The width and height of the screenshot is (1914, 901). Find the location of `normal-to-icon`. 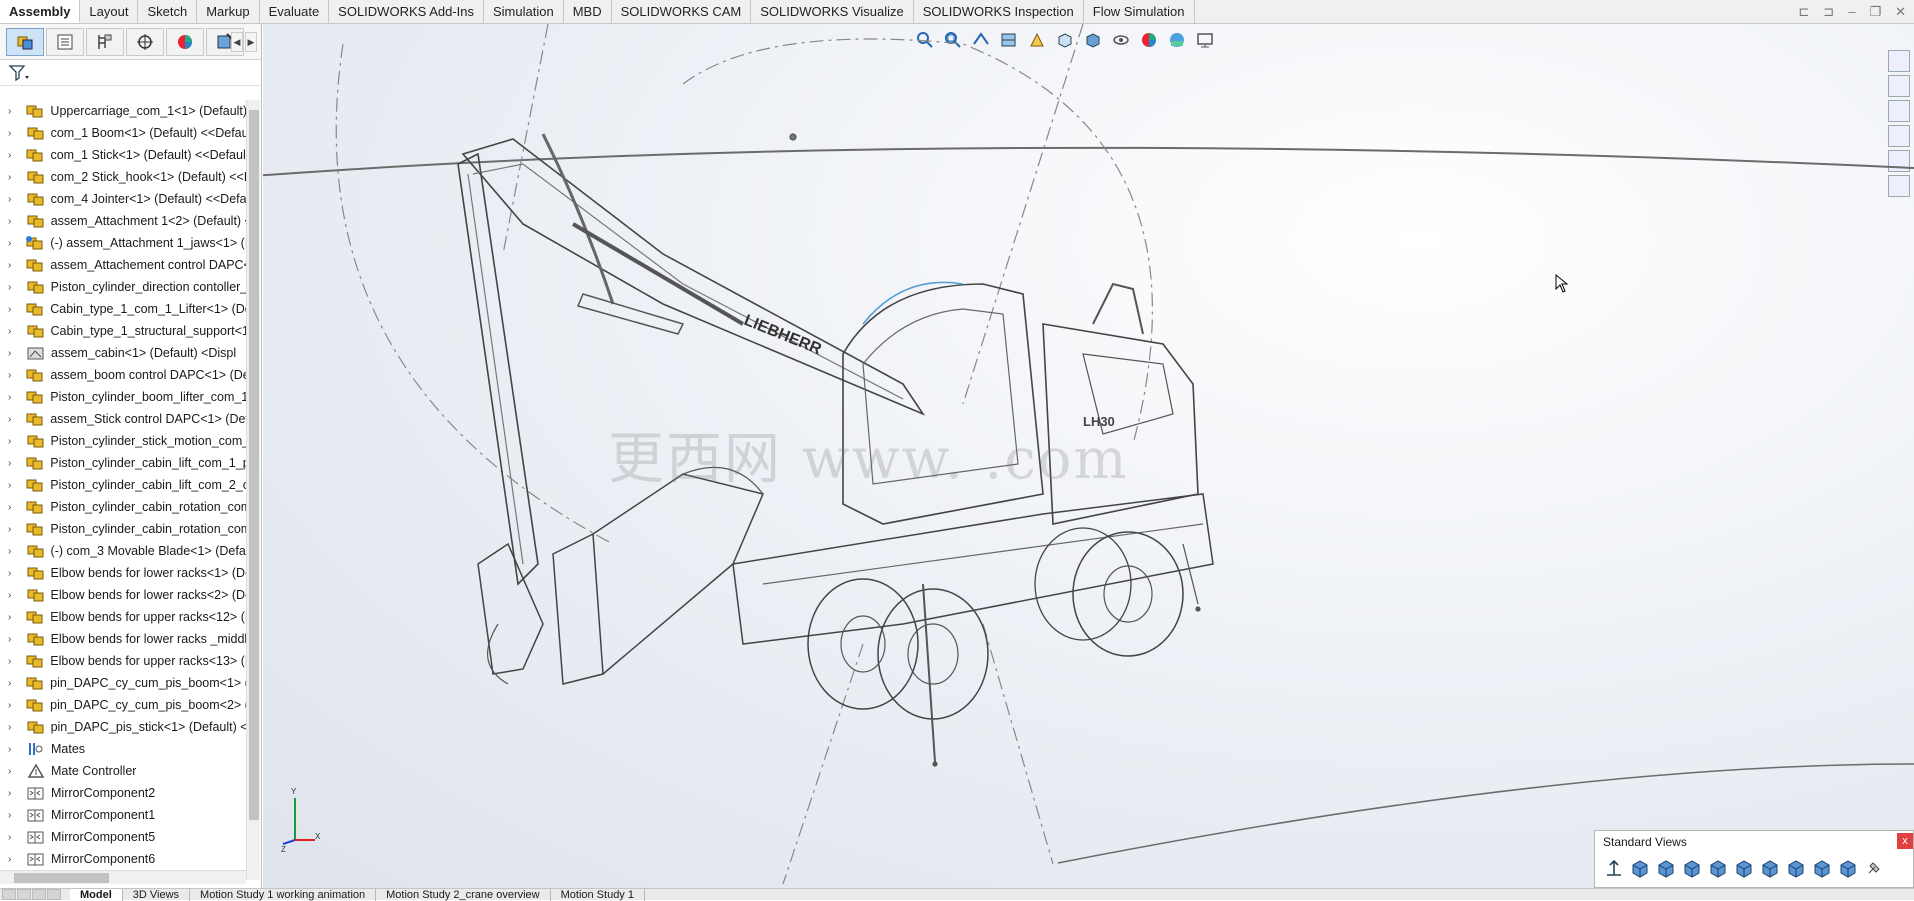

normal-to-icon is located at coordinates (1614, 868).